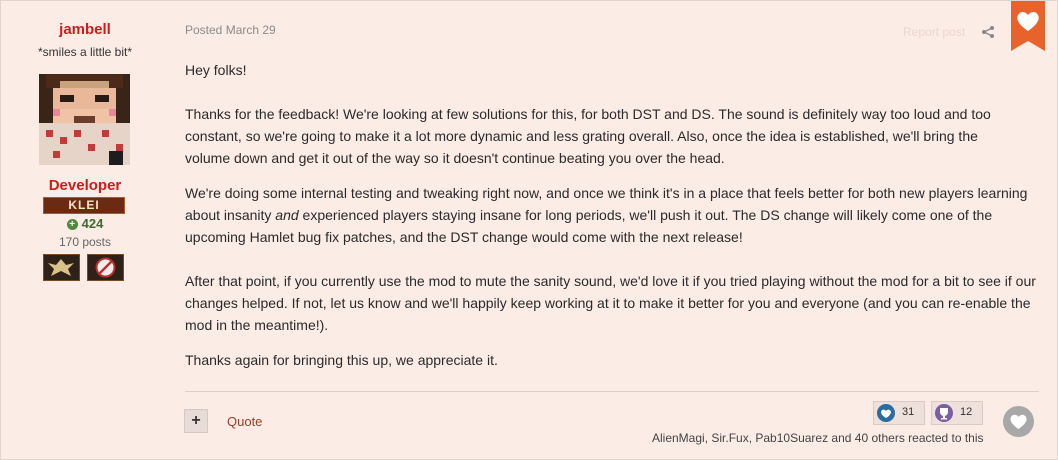  I want to click on divider, so click(612, 391).